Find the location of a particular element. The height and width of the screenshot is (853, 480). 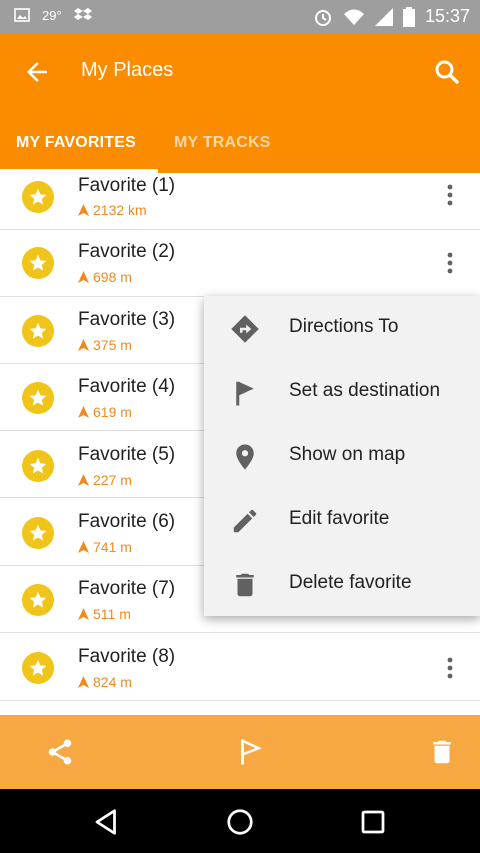

list-item: Favorite (8) 824 m is located at coordinates (240, 667).